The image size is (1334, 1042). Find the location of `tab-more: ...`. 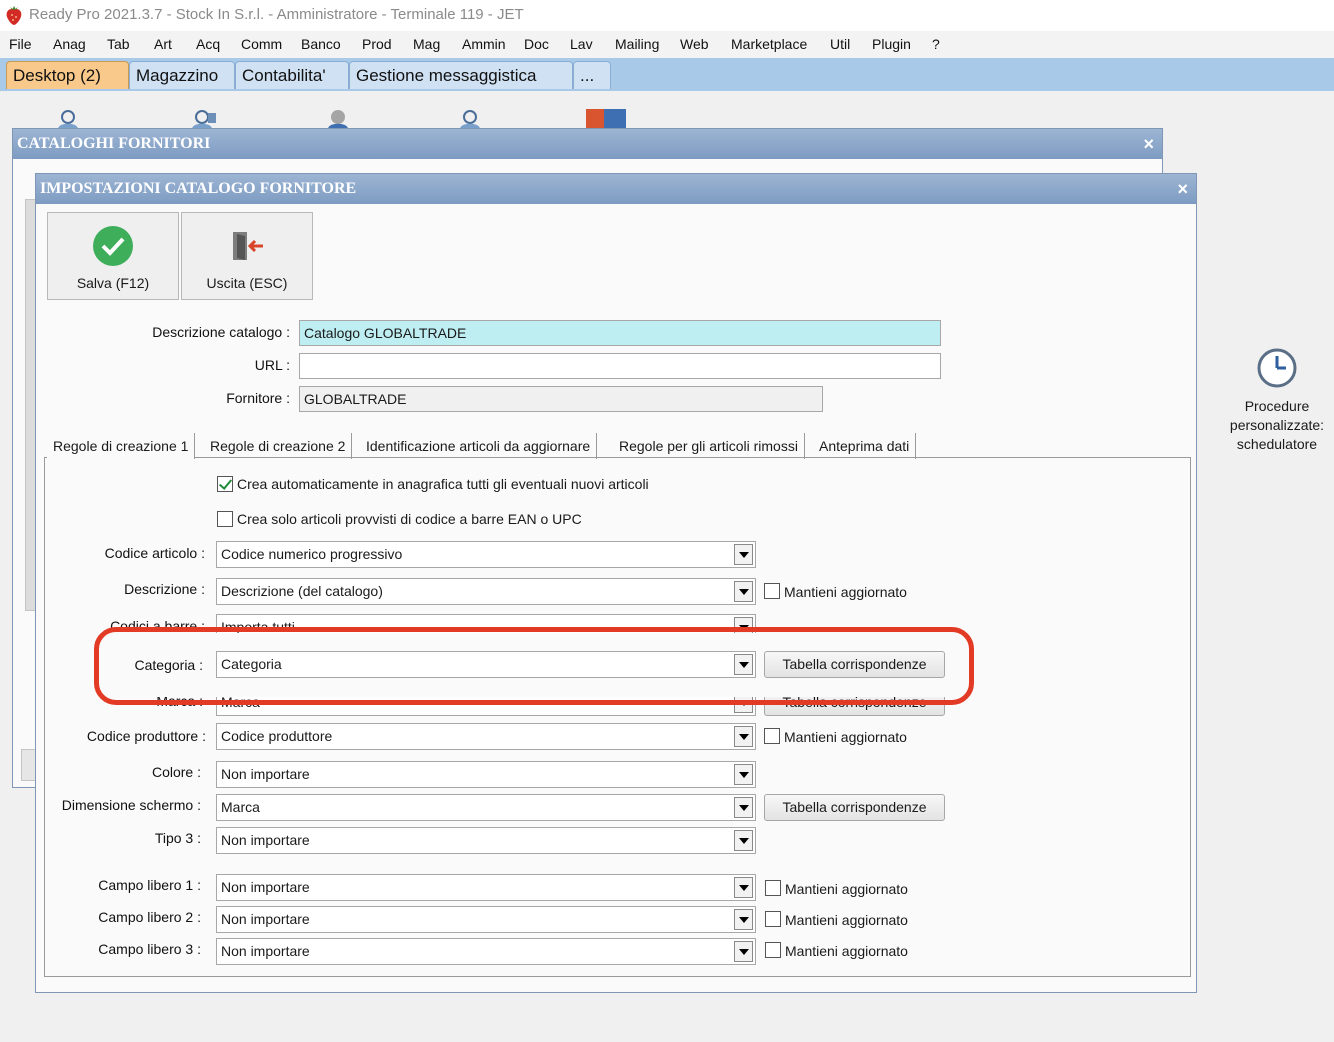

tab-more: ... is located at coordinates (592, 75).